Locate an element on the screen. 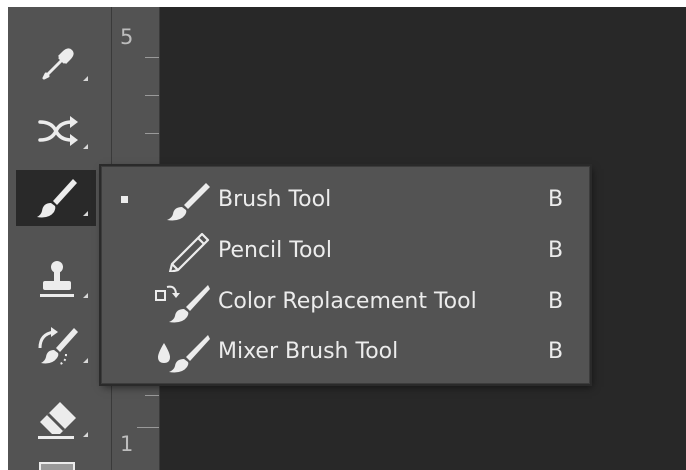  clone-stamp-tool-button is located at coordinates (57, 280).